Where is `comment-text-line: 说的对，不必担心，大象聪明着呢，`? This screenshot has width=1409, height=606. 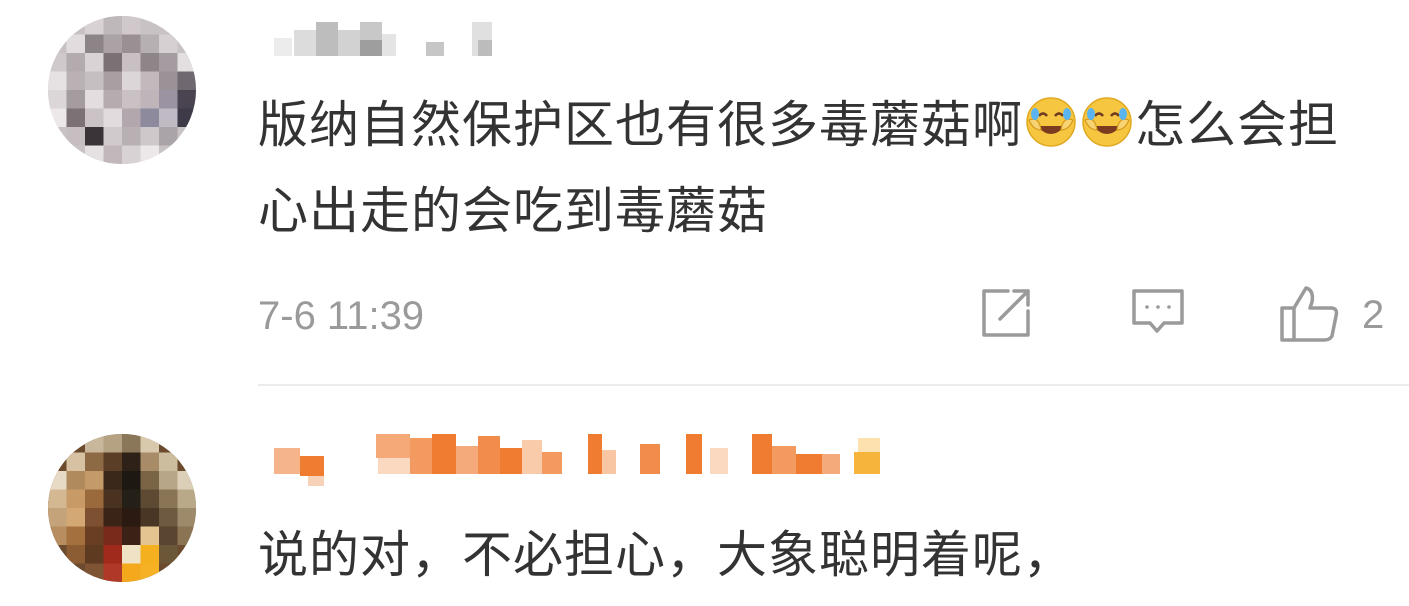
comment-text-line: 说的对，不必担心，大象聪明着呢， is located at coordinates (666, 555).